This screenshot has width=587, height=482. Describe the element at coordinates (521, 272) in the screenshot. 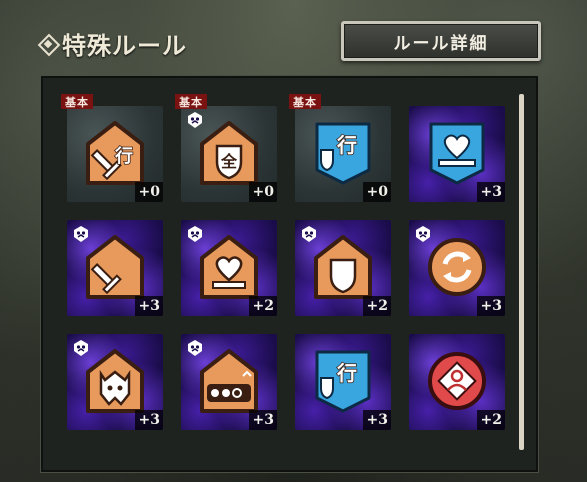

I see `scrollbar` at that location.